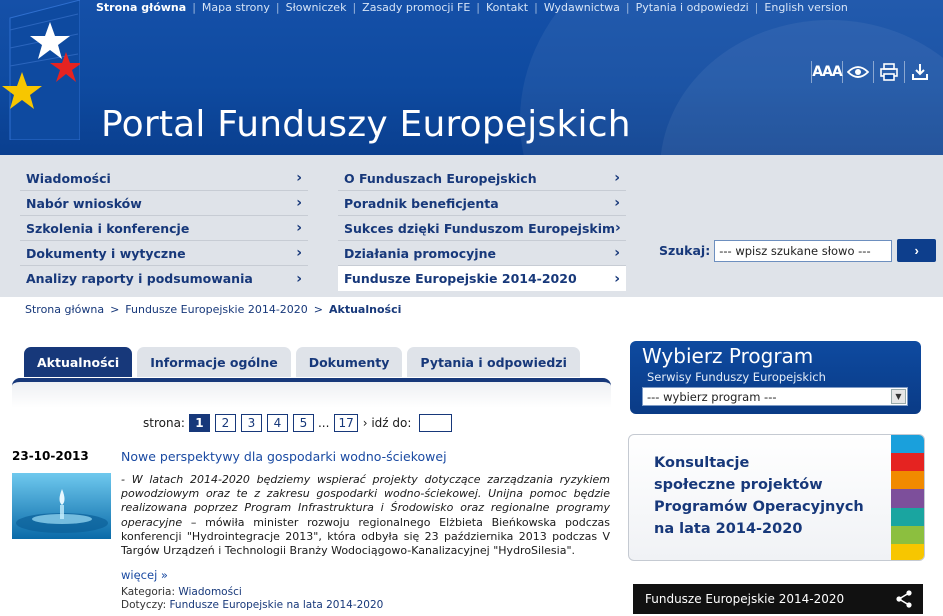 The width and height of the screenshot is (943, 616). Describe the element at coordinates (904, 599) in the screenshot. I see `share-icon` at that location.